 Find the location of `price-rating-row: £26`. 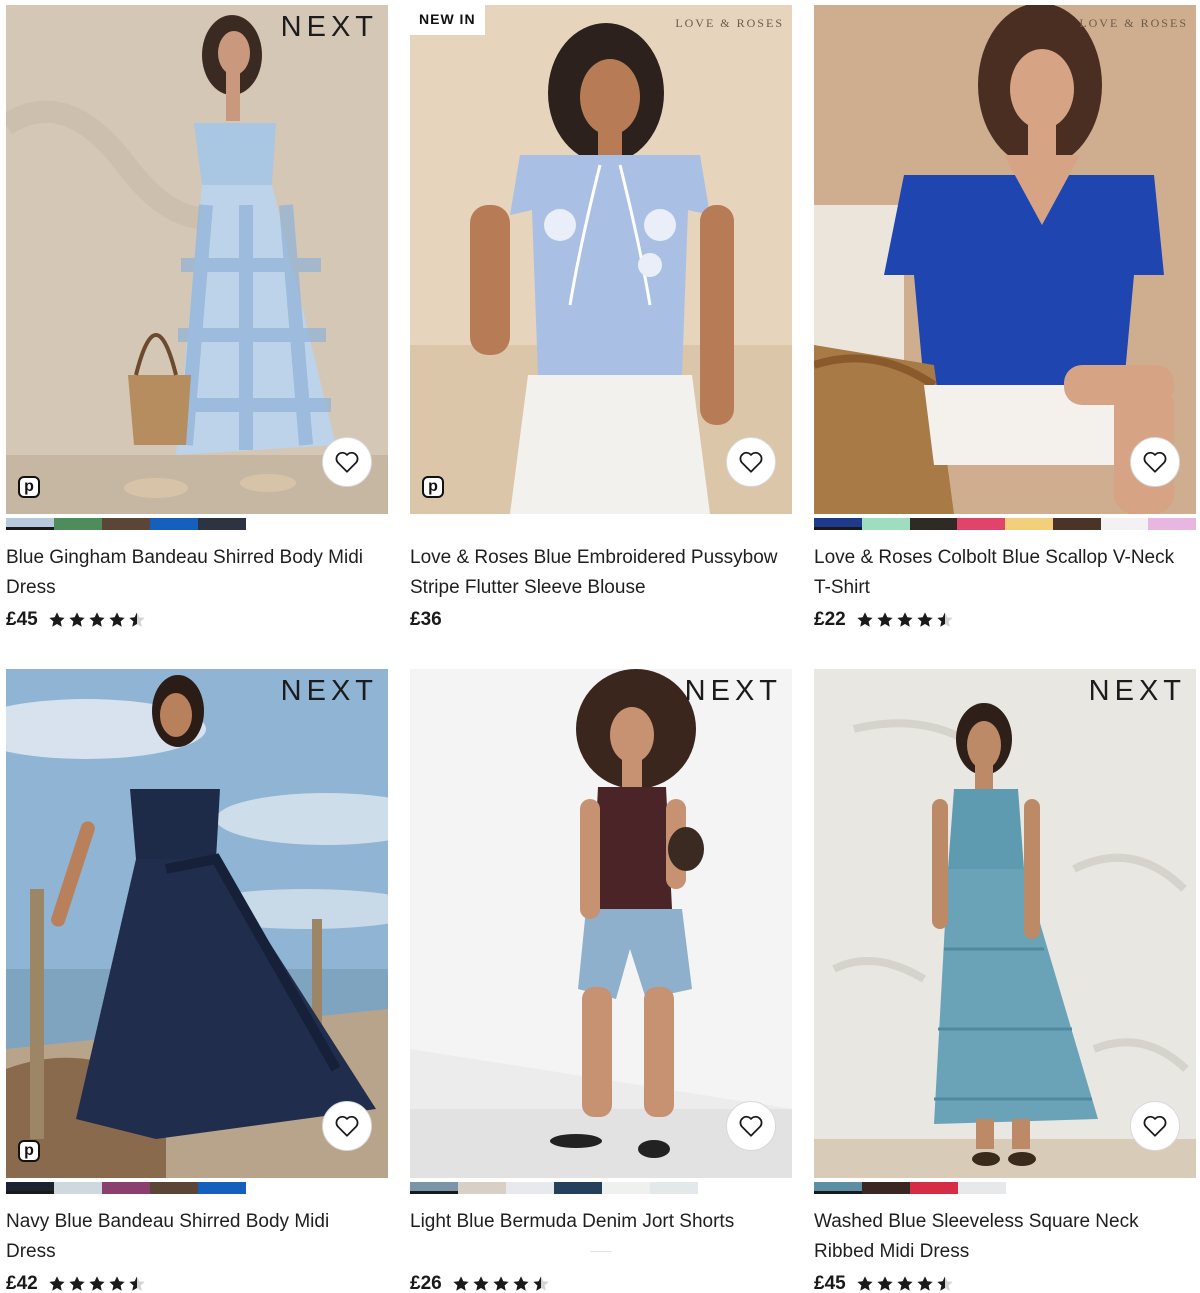

price-rating-row: £26 is located at coordinates (601, 1283).